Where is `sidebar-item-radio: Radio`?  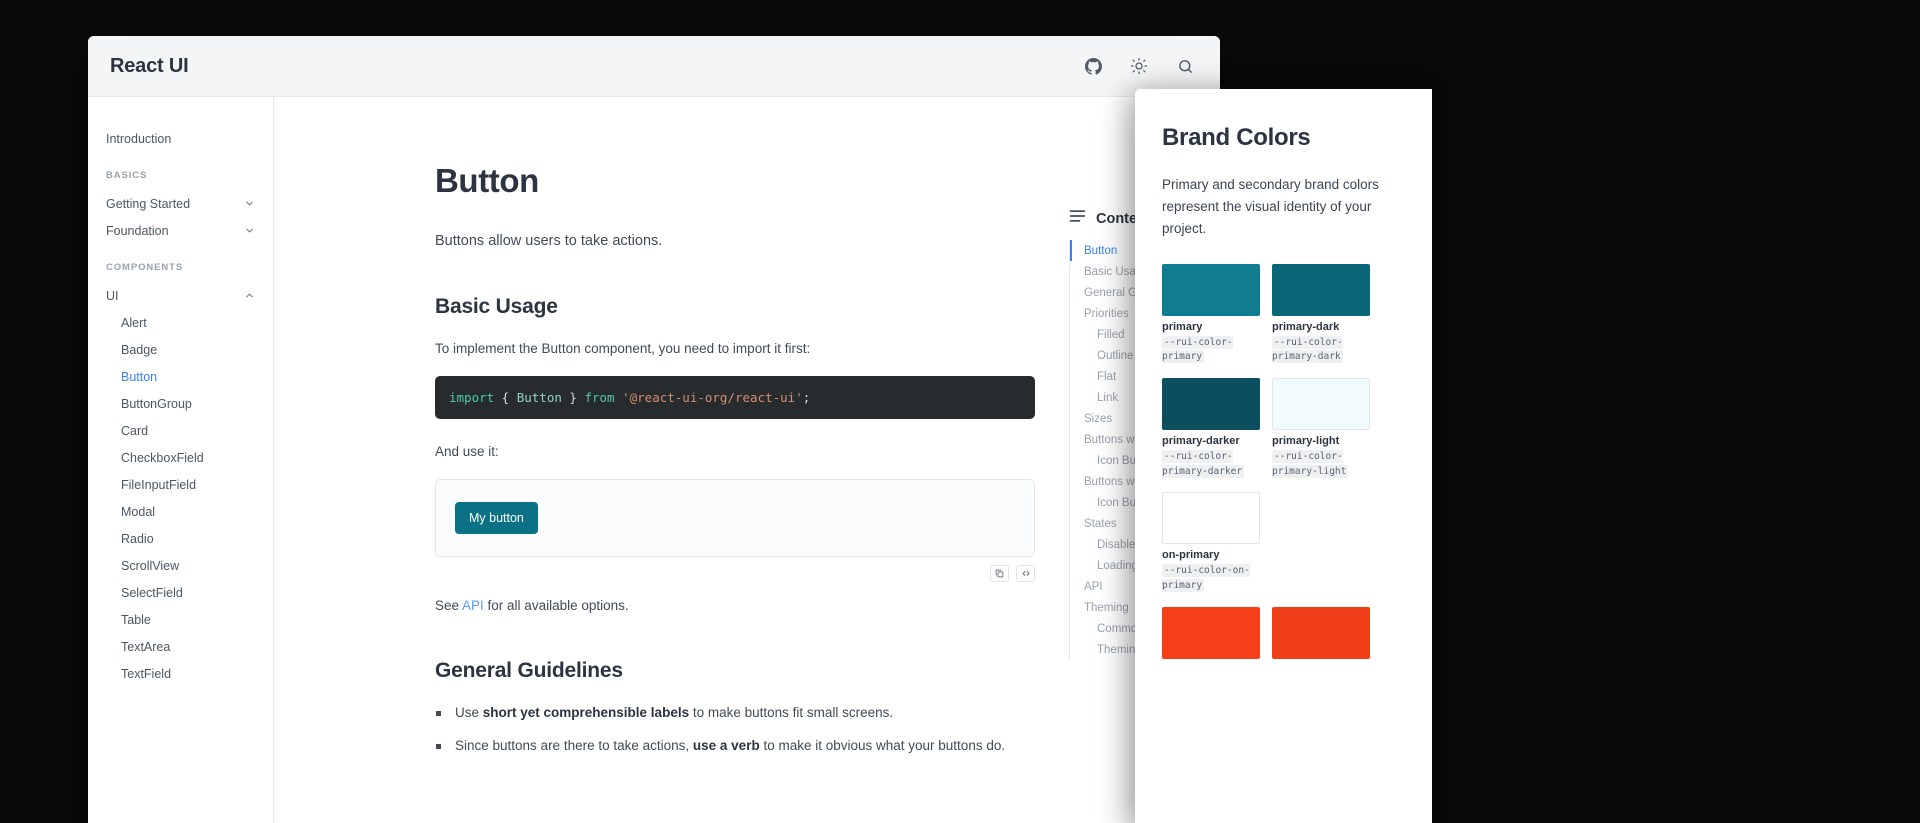
sidebar-item-radio: Radio is located at coordinates (180, 538).